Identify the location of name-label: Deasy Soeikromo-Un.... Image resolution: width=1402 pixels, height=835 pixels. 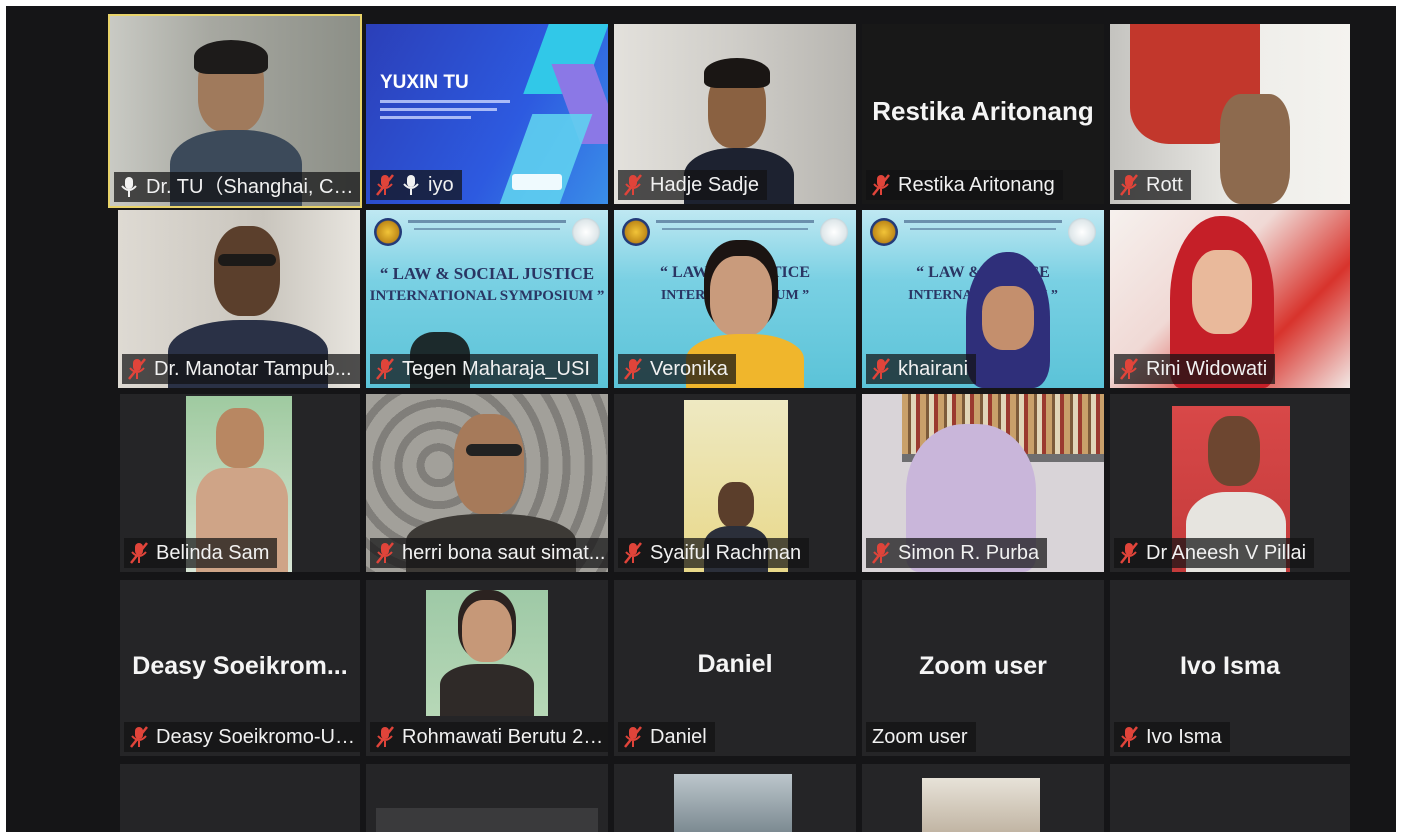
(242, 737).